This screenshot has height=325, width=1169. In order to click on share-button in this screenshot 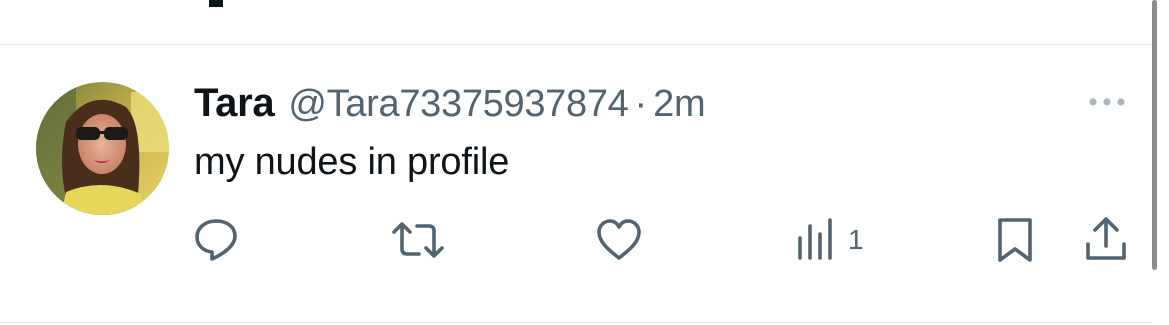, I will do `click(1106, 240)`.